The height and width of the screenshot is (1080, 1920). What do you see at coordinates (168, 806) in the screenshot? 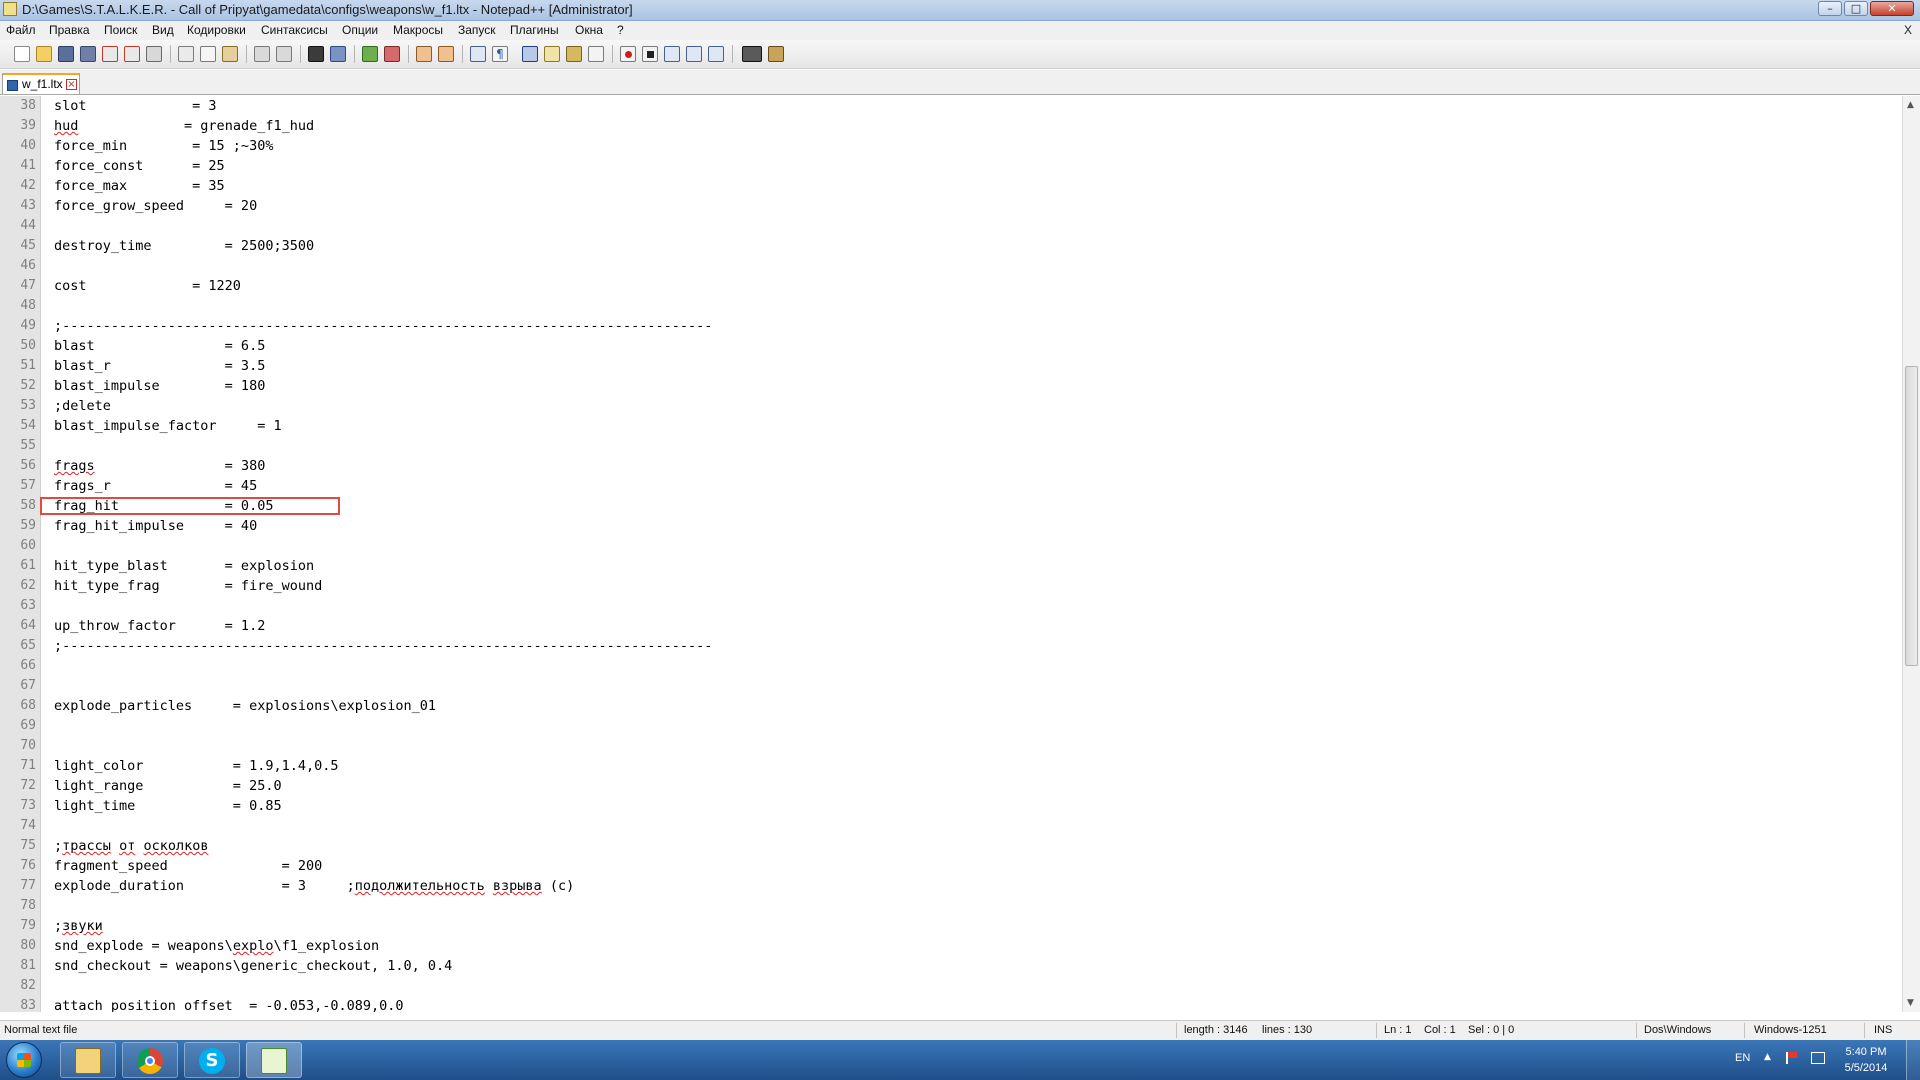
I see `code-line: light_time = 0.85` at bounding box center [168, 806].